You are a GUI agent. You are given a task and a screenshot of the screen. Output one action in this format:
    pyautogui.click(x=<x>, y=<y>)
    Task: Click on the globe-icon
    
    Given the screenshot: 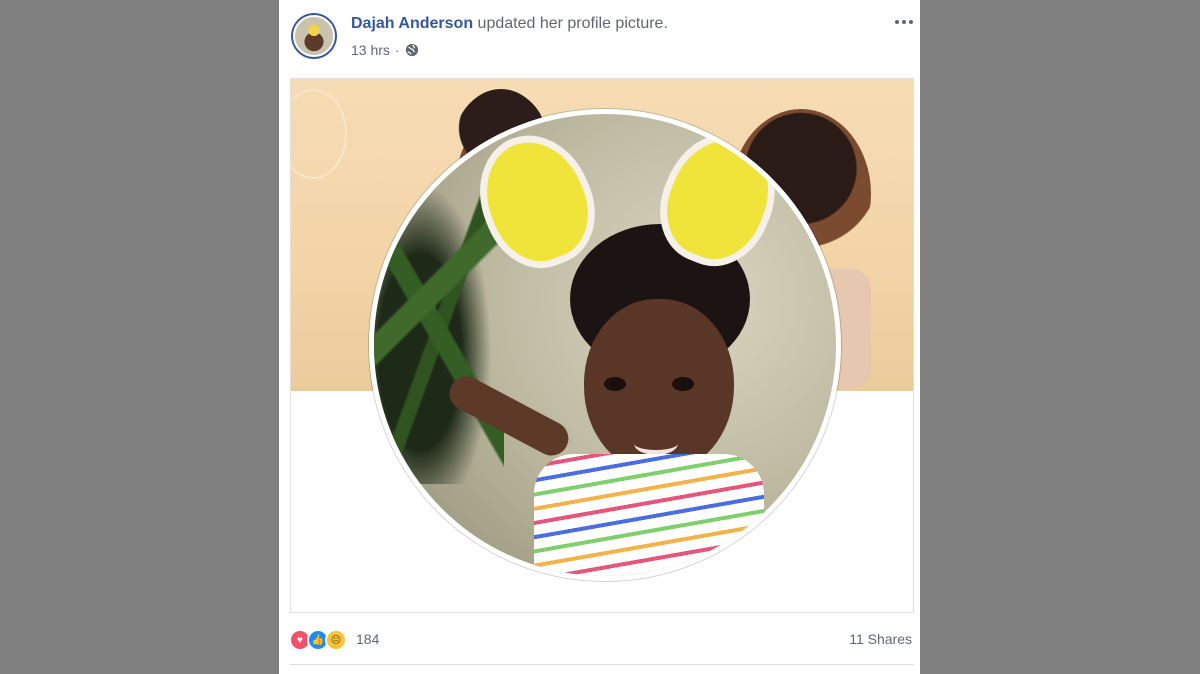 What is the action you would take?
    pyautogui.click(x=412, y=50)
    